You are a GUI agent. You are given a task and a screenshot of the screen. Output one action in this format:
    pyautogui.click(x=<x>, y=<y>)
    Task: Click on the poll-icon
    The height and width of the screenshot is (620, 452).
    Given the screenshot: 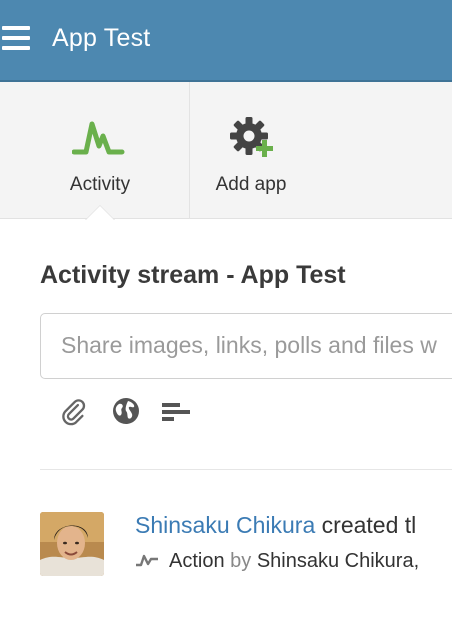 What is the action you would take?
    pyautogui.click(x=176, y=412)
    